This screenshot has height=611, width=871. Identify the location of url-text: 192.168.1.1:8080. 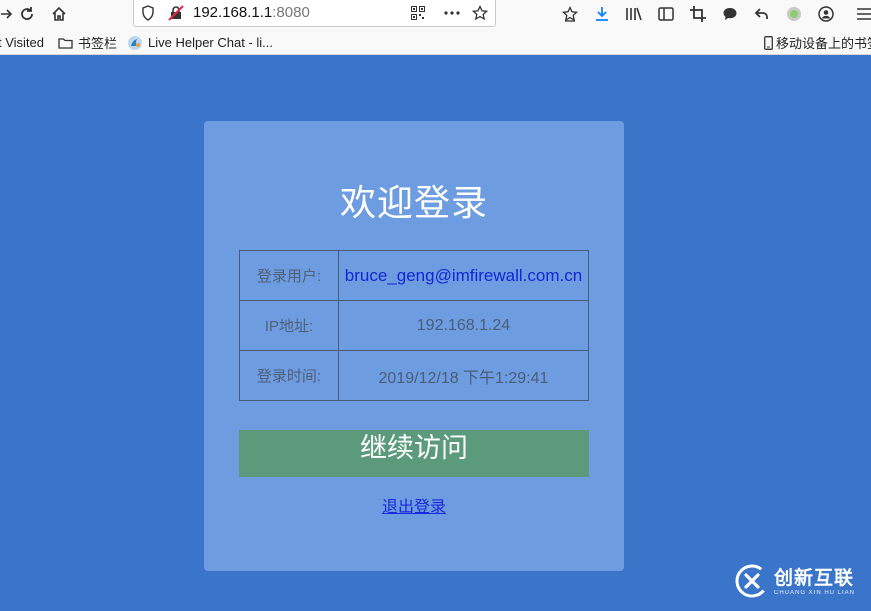
(251, 12).